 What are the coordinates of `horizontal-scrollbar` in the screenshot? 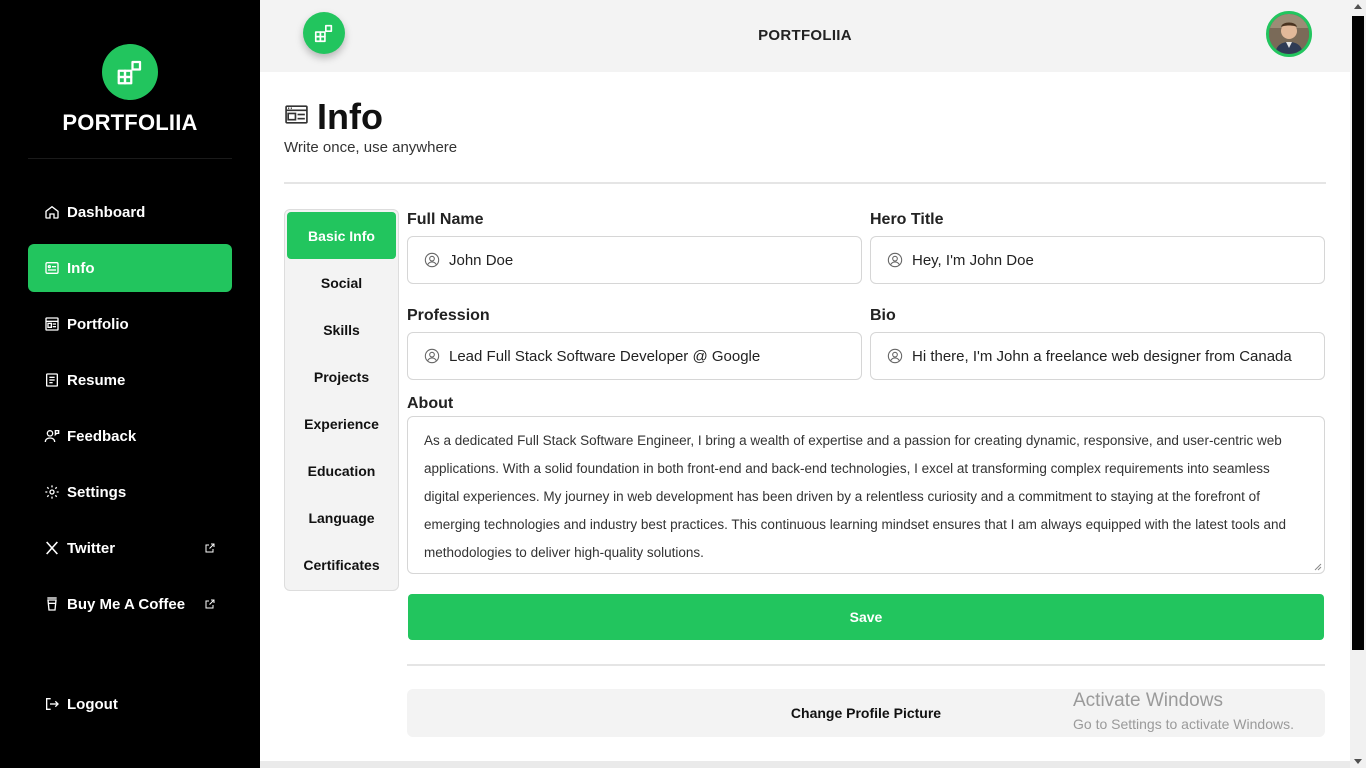 It's located at (805, 764).